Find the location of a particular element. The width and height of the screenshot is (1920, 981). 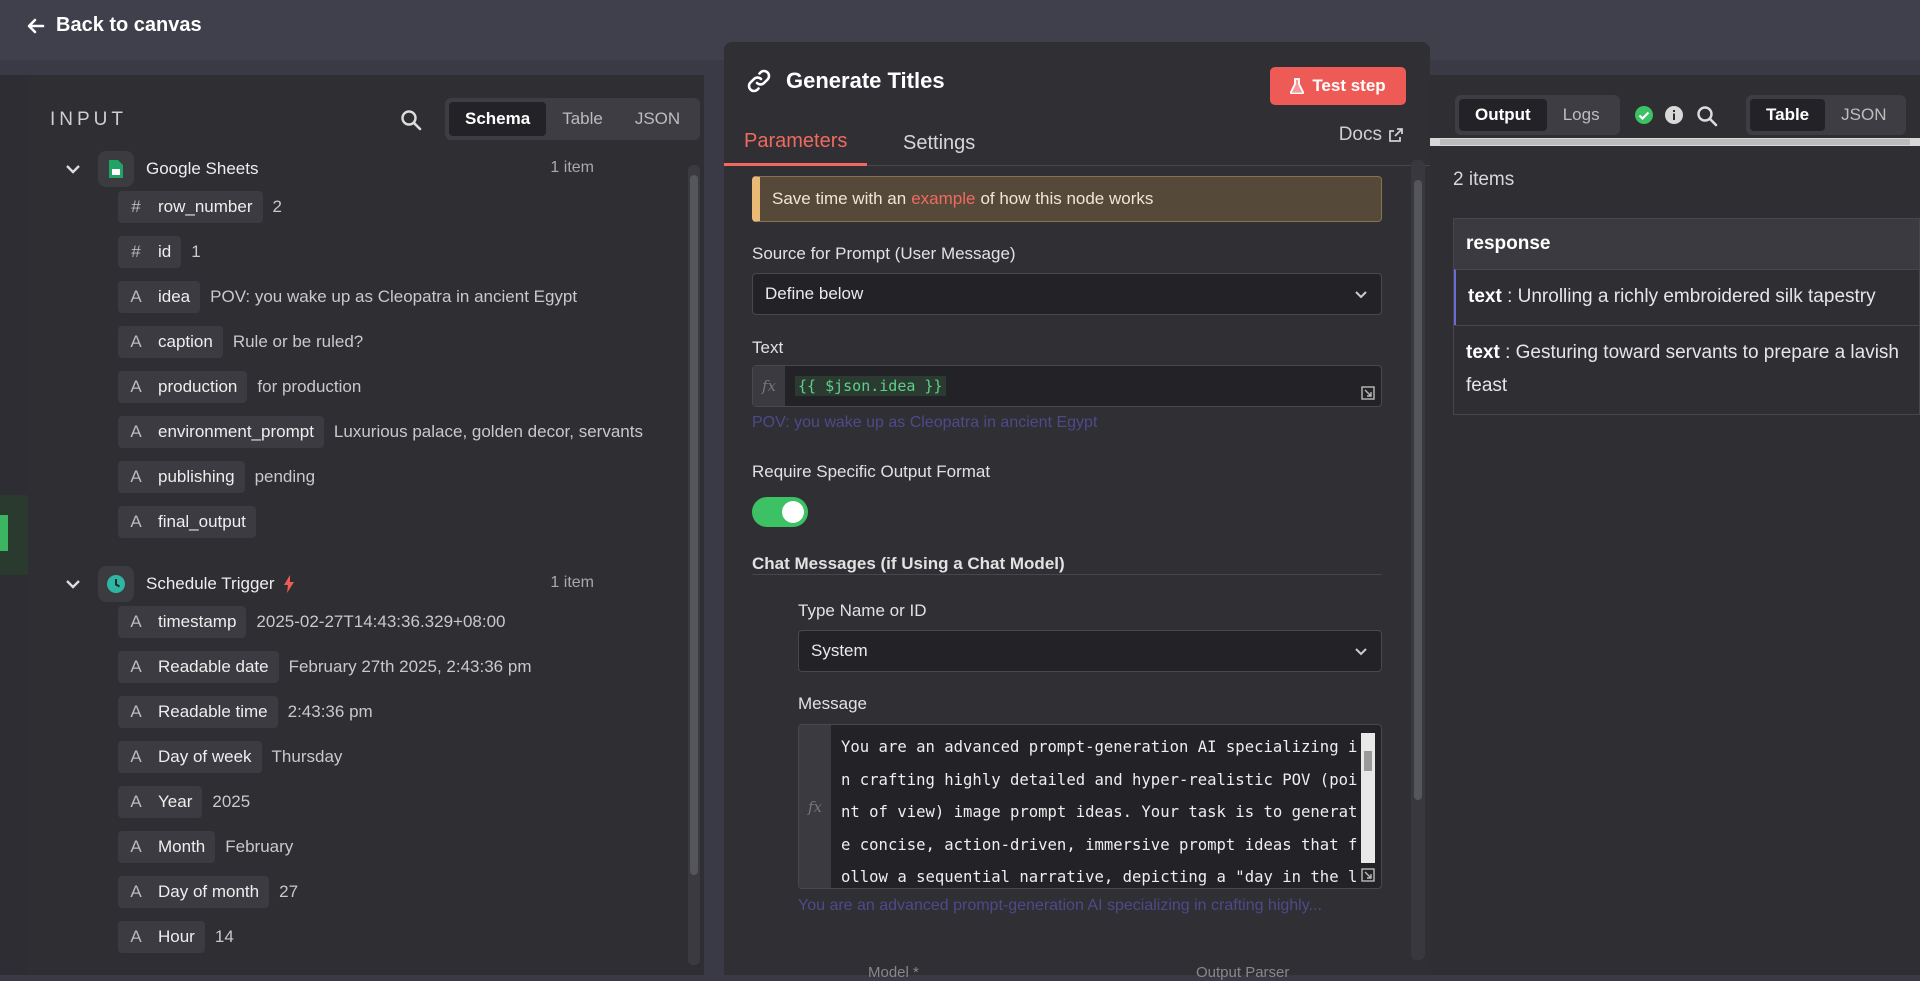

schema-field: A Hour 14 is located at coordinates (176, 937).